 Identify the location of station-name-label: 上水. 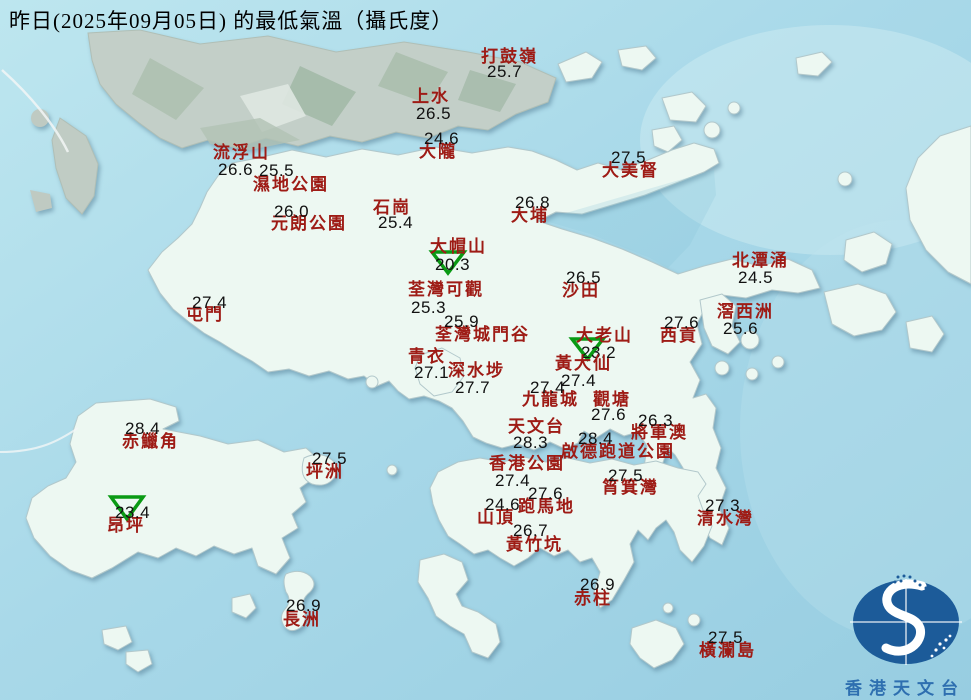
(431, 96).